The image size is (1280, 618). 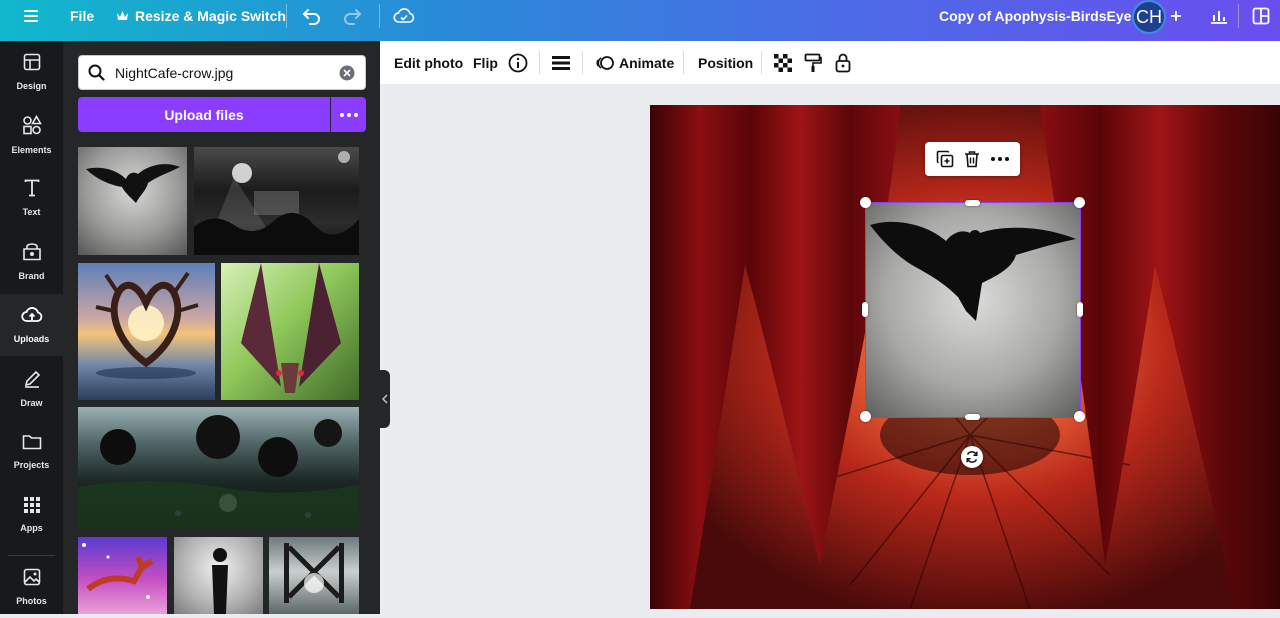 I want to click on duplicate-icon, so click(x=945, y=159).